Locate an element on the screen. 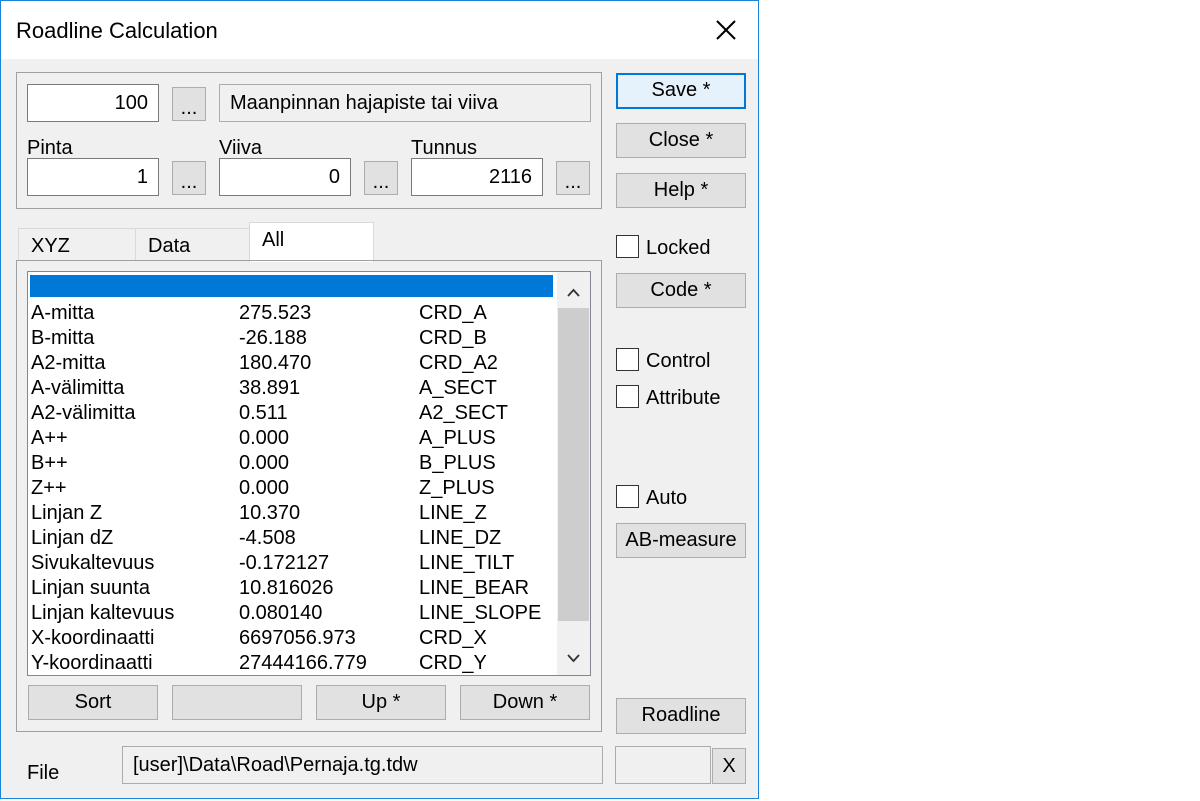  scroll-up-icon is located at coordinates (573, 292).